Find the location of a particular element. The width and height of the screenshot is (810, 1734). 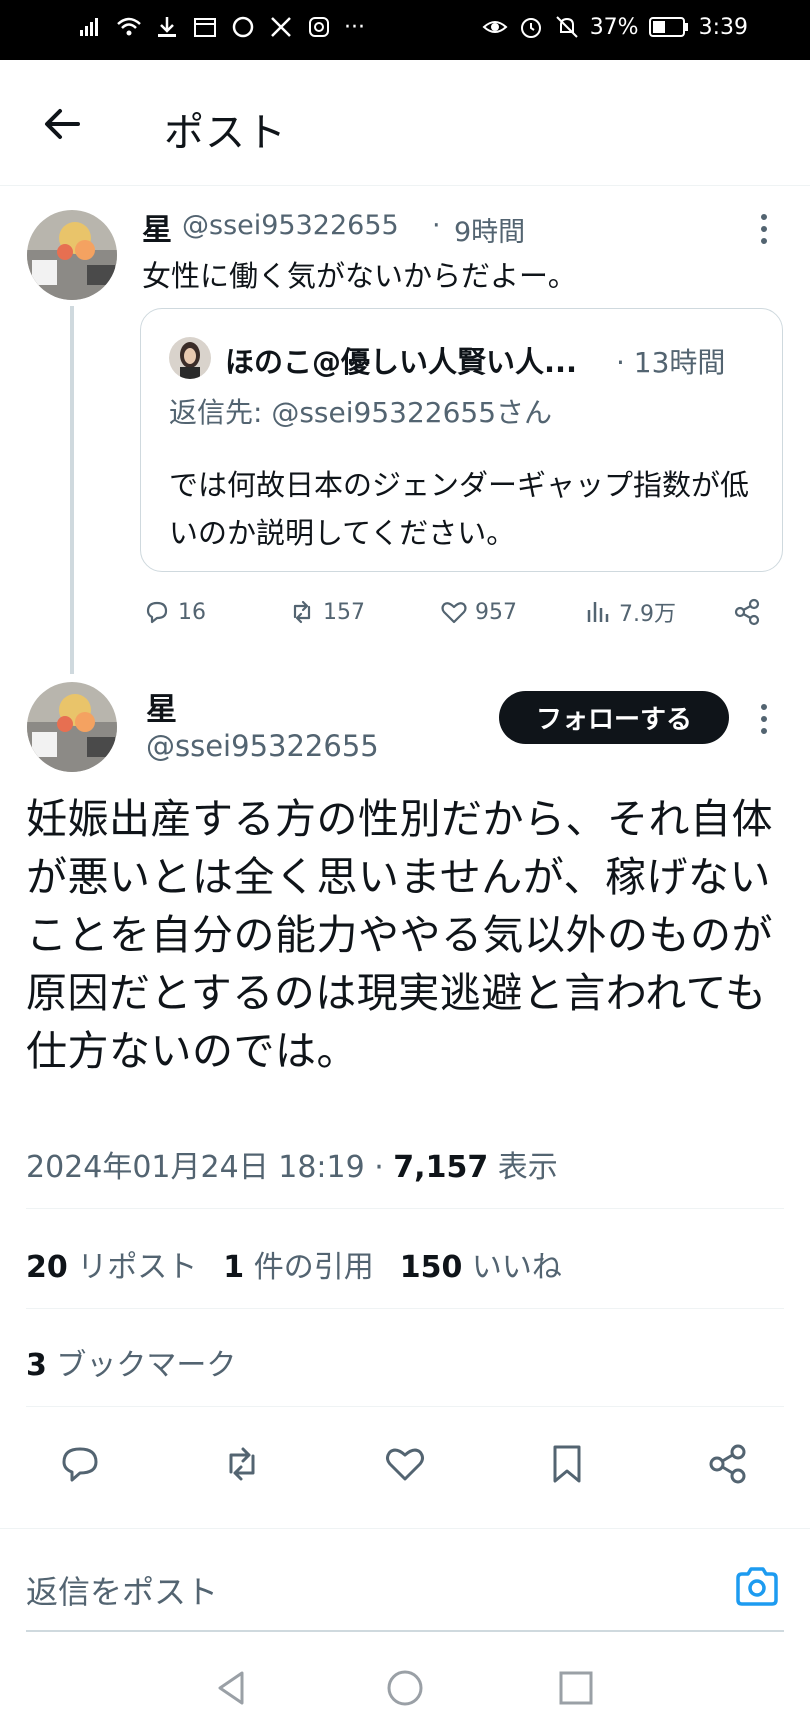

reply-action: 16 is located at coordinates (174, 612).